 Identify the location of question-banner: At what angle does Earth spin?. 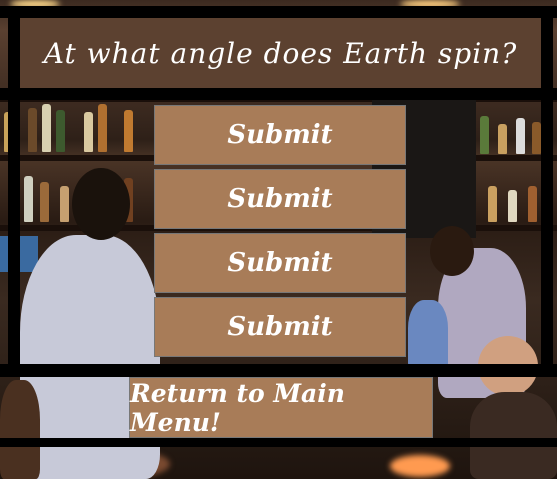
(280, 53).